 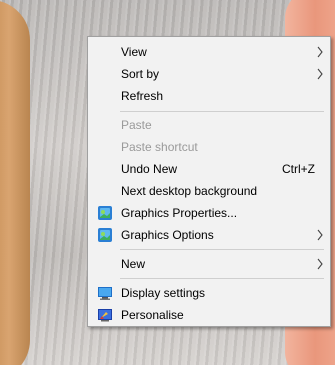 What do you see at coordinates (136, 125) in the screenshot?
I see `menu-item-label: Paste` at bounding box center [136, 125].